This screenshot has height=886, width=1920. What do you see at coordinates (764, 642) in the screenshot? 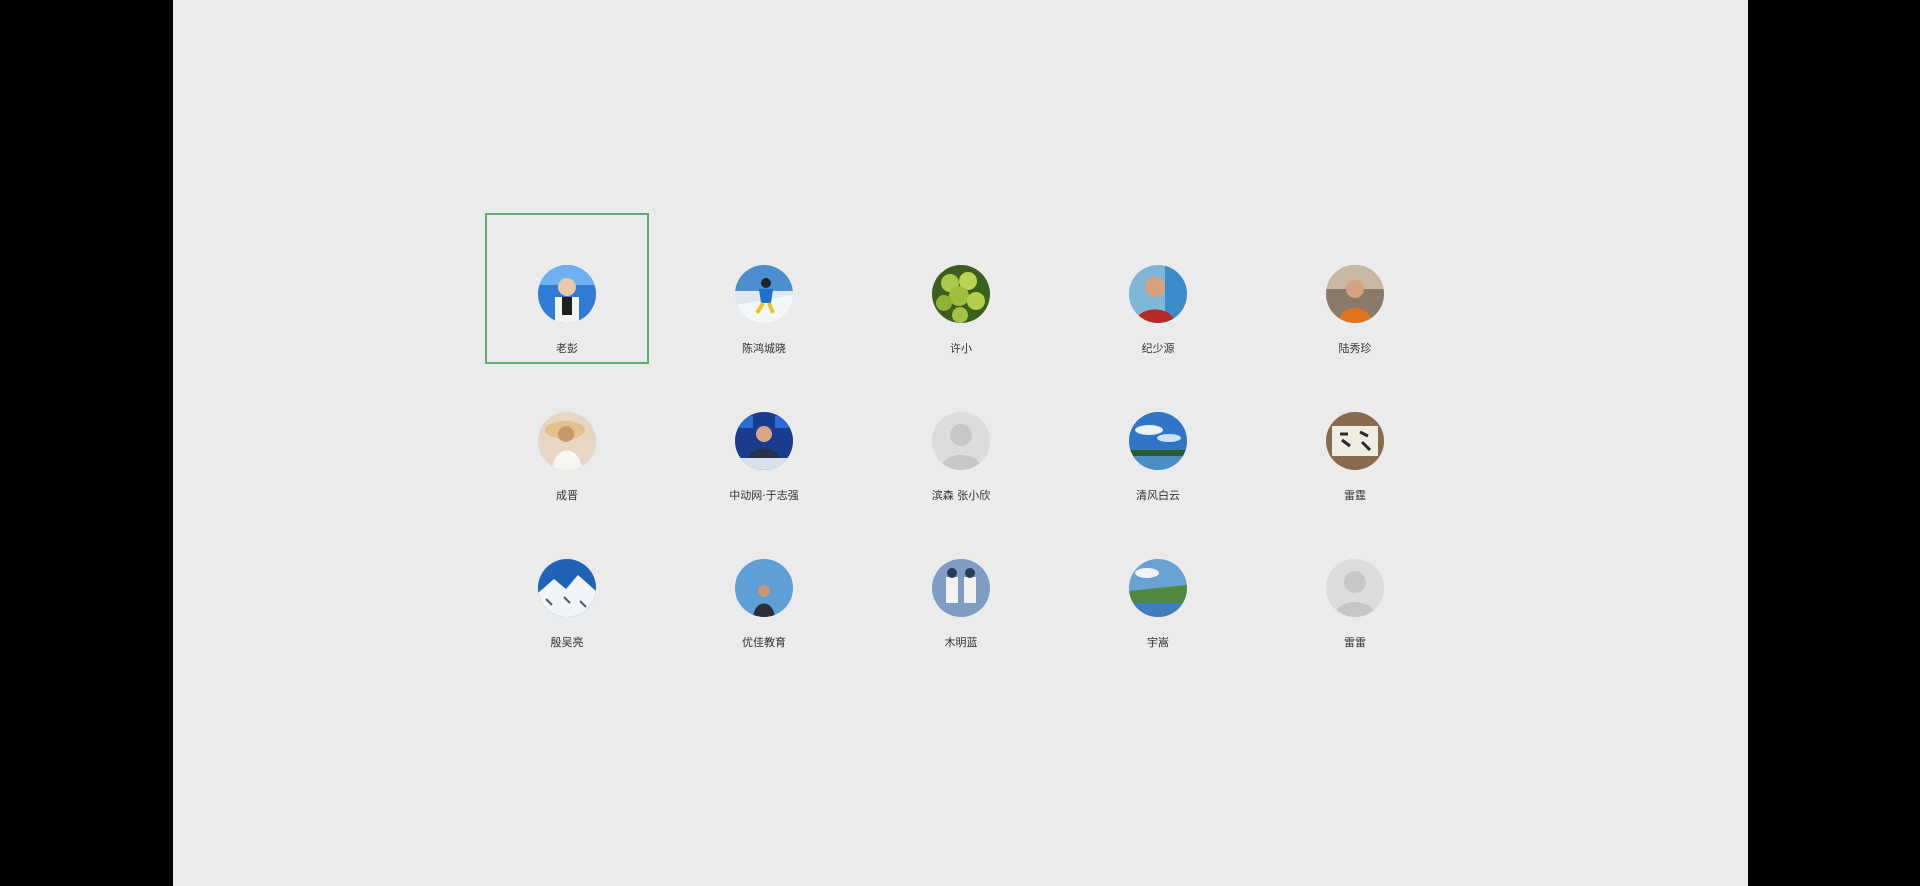
I see `contact-name: 优佳教育` at bounding box center [764, 642].